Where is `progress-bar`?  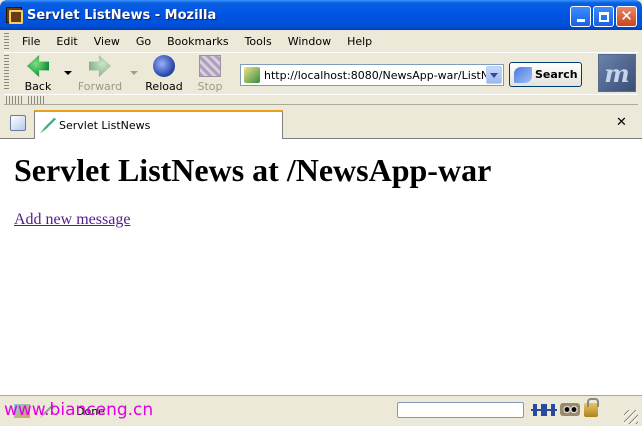 progress-bar is located at coordinates (460, 410).